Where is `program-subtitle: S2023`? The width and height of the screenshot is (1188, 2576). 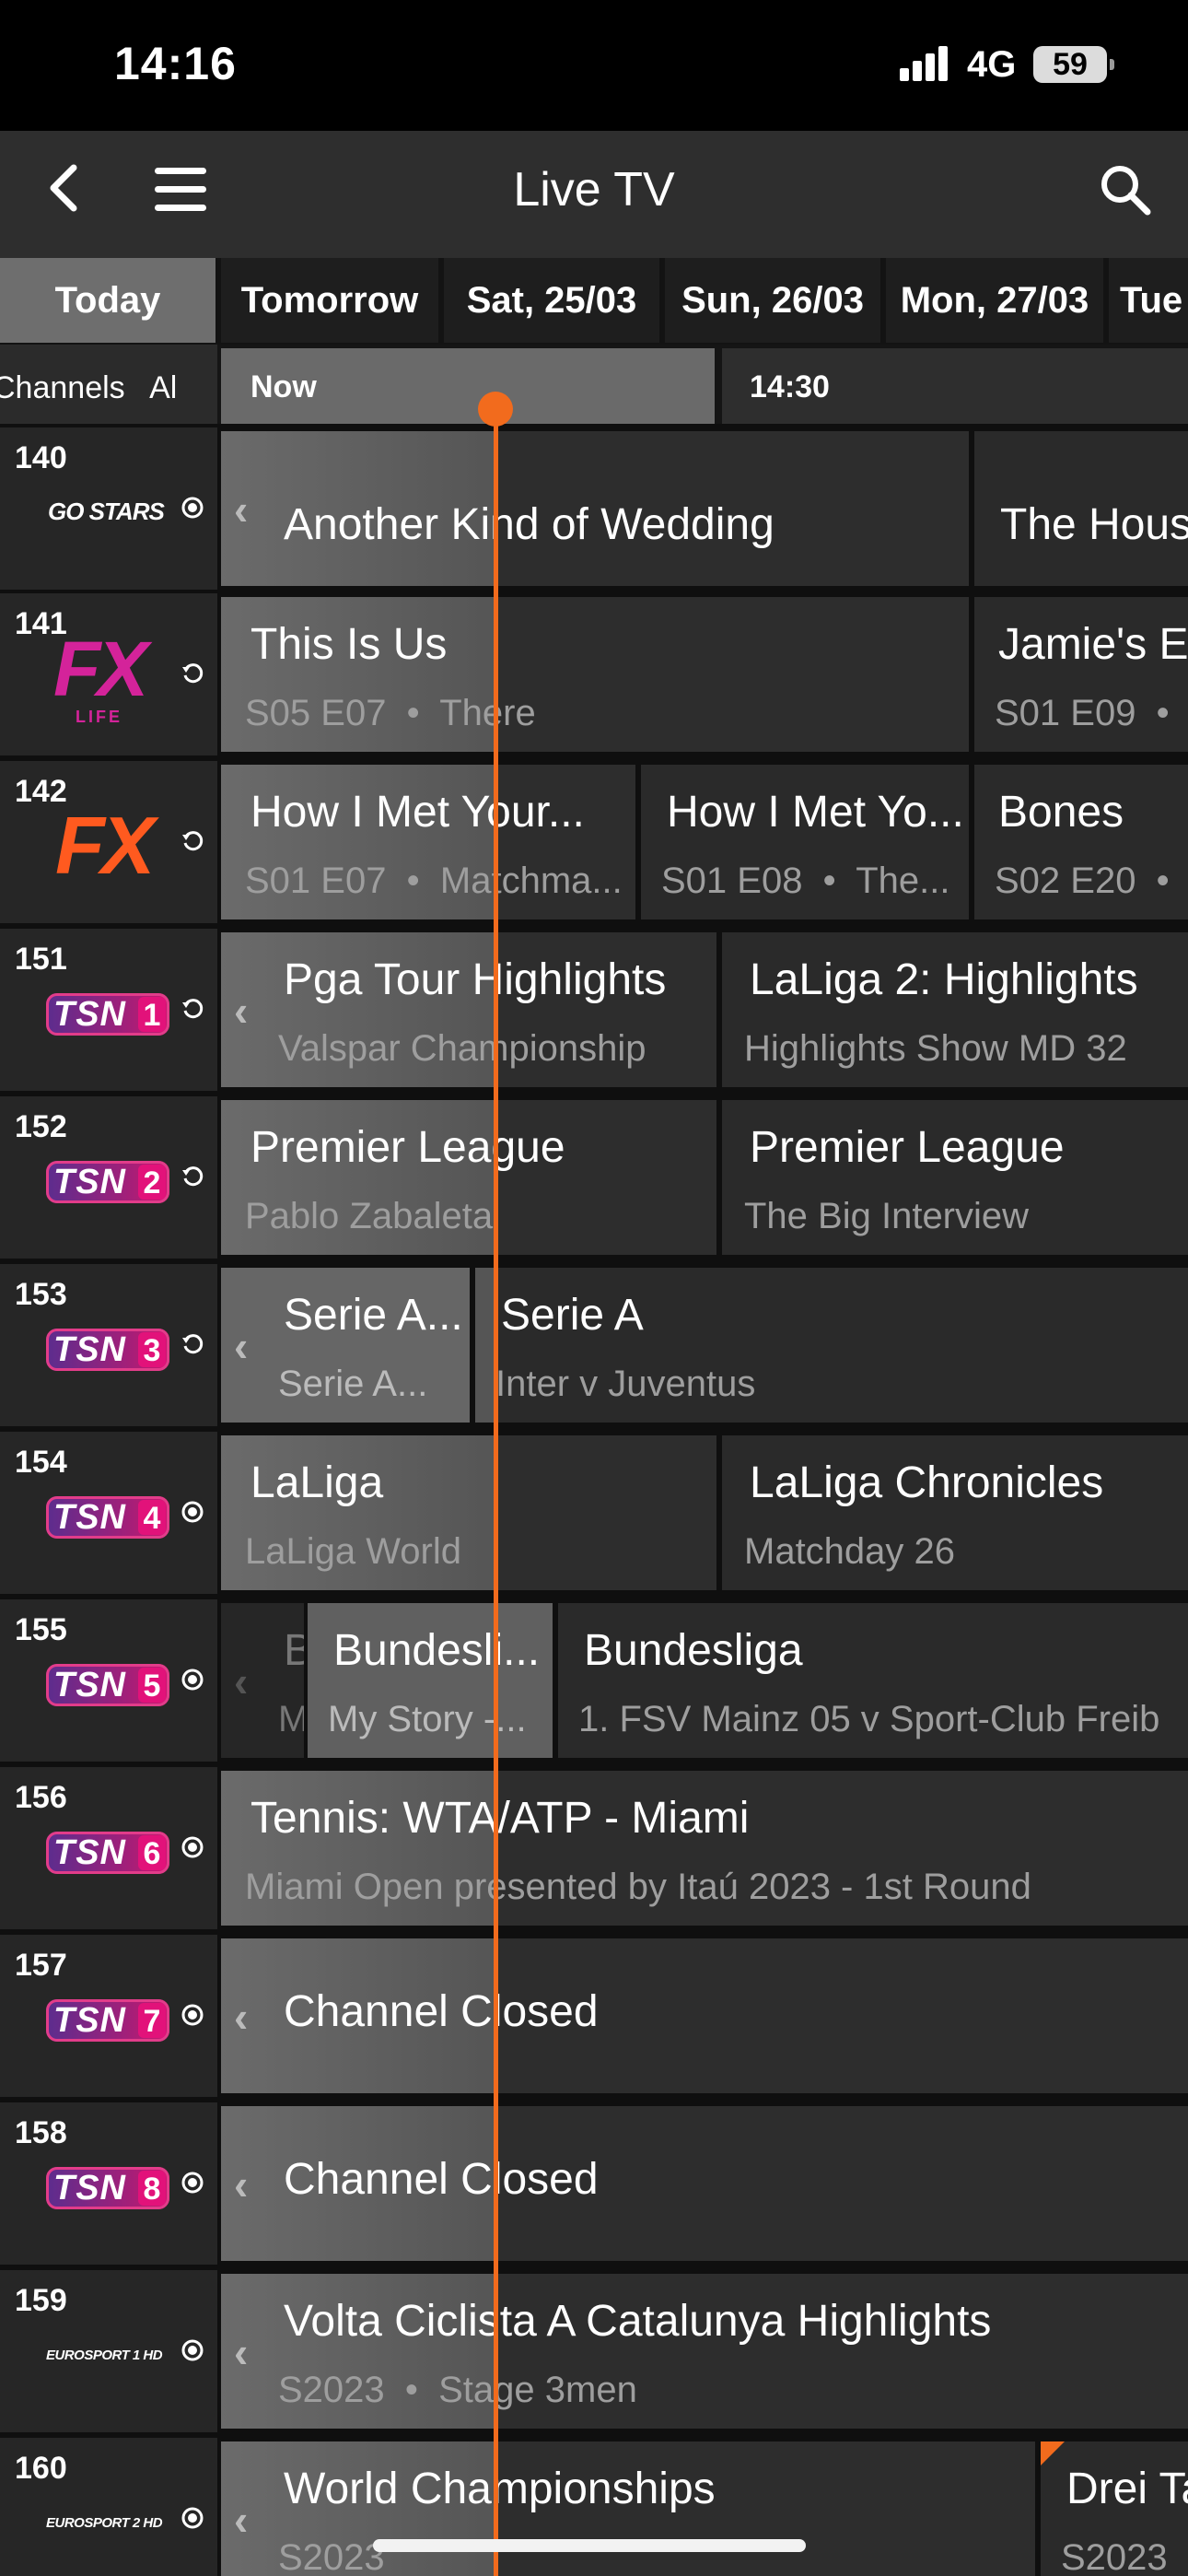 program-subtitle: S2023 is located at coordinates (1114, 2556).